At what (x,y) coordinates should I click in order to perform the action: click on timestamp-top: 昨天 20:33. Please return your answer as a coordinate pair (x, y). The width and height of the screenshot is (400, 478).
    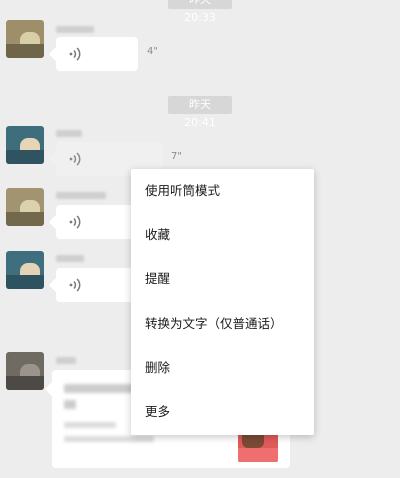
    Looking at the image, I should click on (200, 12).